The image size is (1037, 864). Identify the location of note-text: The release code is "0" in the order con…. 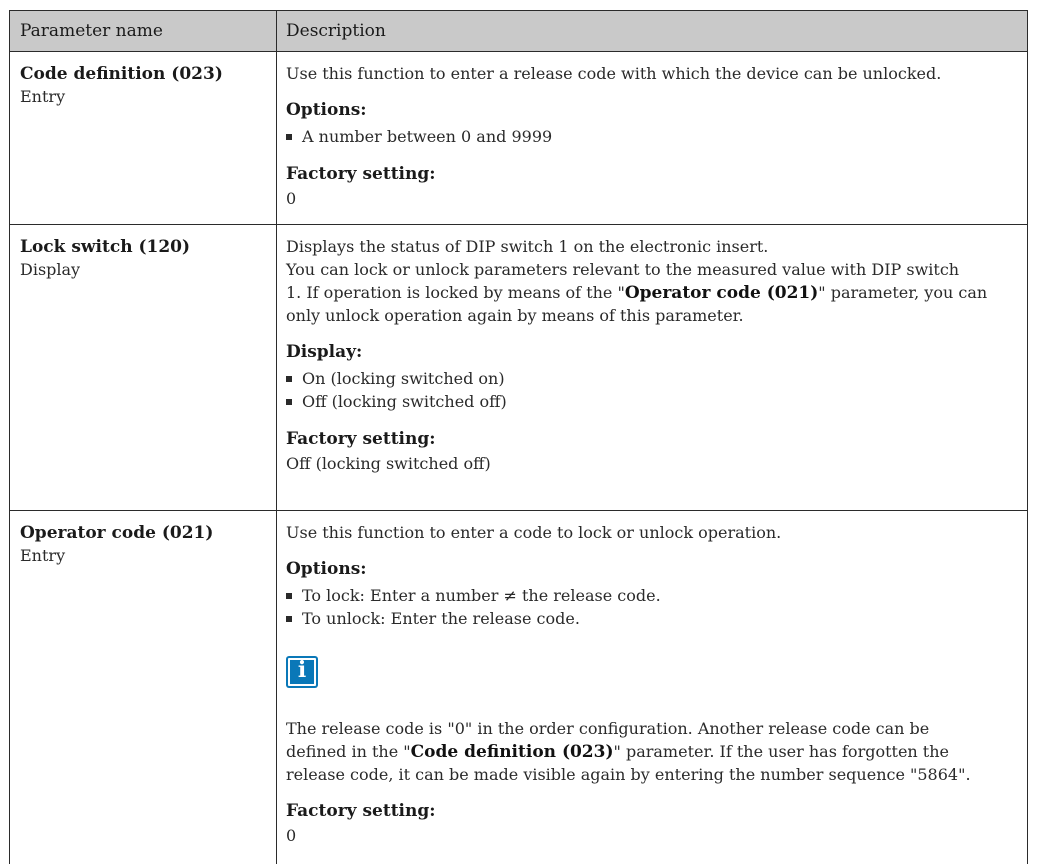
(608, 728).